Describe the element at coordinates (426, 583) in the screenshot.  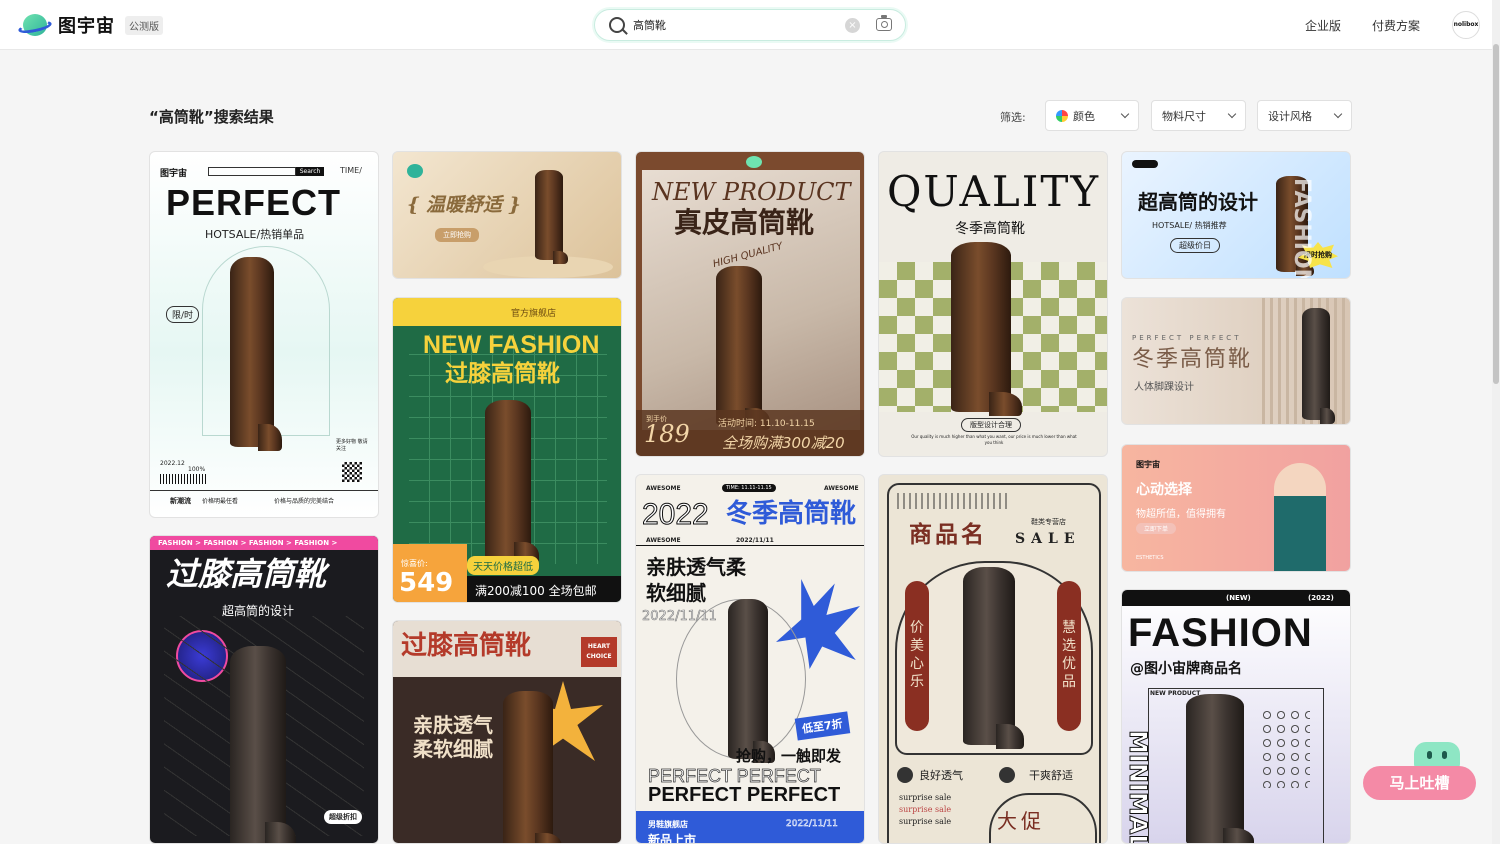
I see `card-price: 549` at that location.